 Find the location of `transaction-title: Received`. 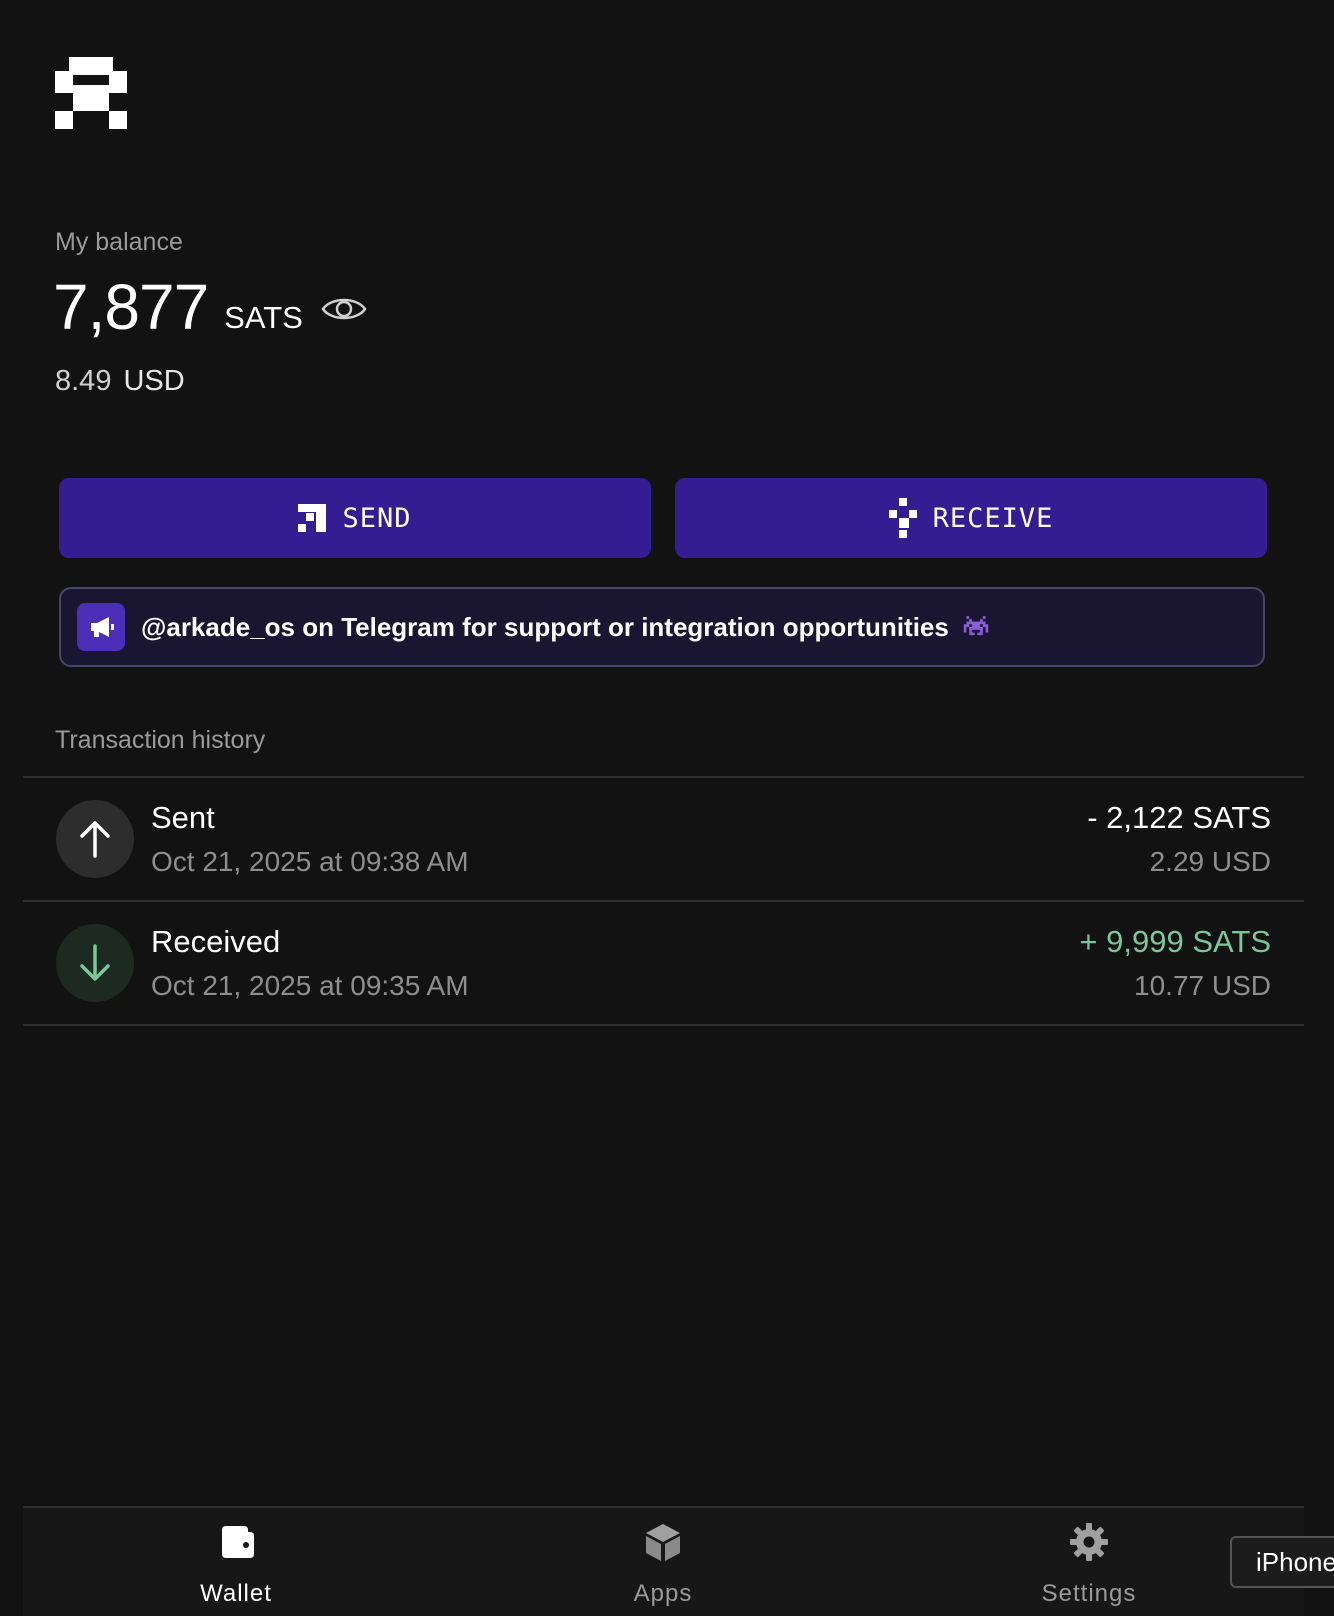

transaction-title: Received is located at coordinates (216, 941).